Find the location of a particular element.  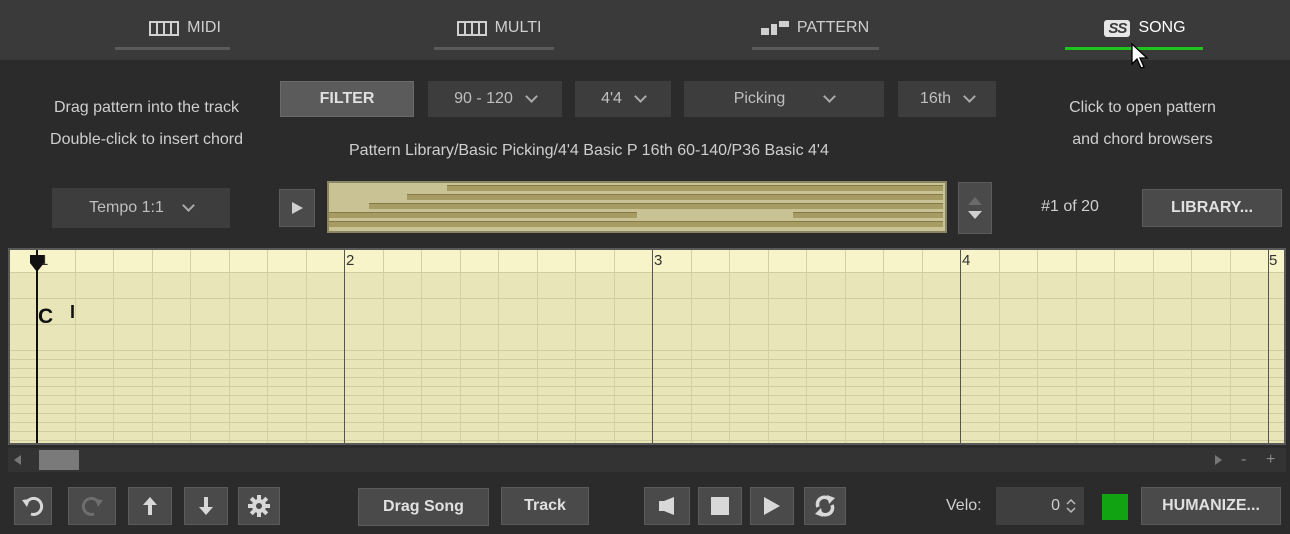

time-signature-select: 4'4 is located at coordinates (623, 99).